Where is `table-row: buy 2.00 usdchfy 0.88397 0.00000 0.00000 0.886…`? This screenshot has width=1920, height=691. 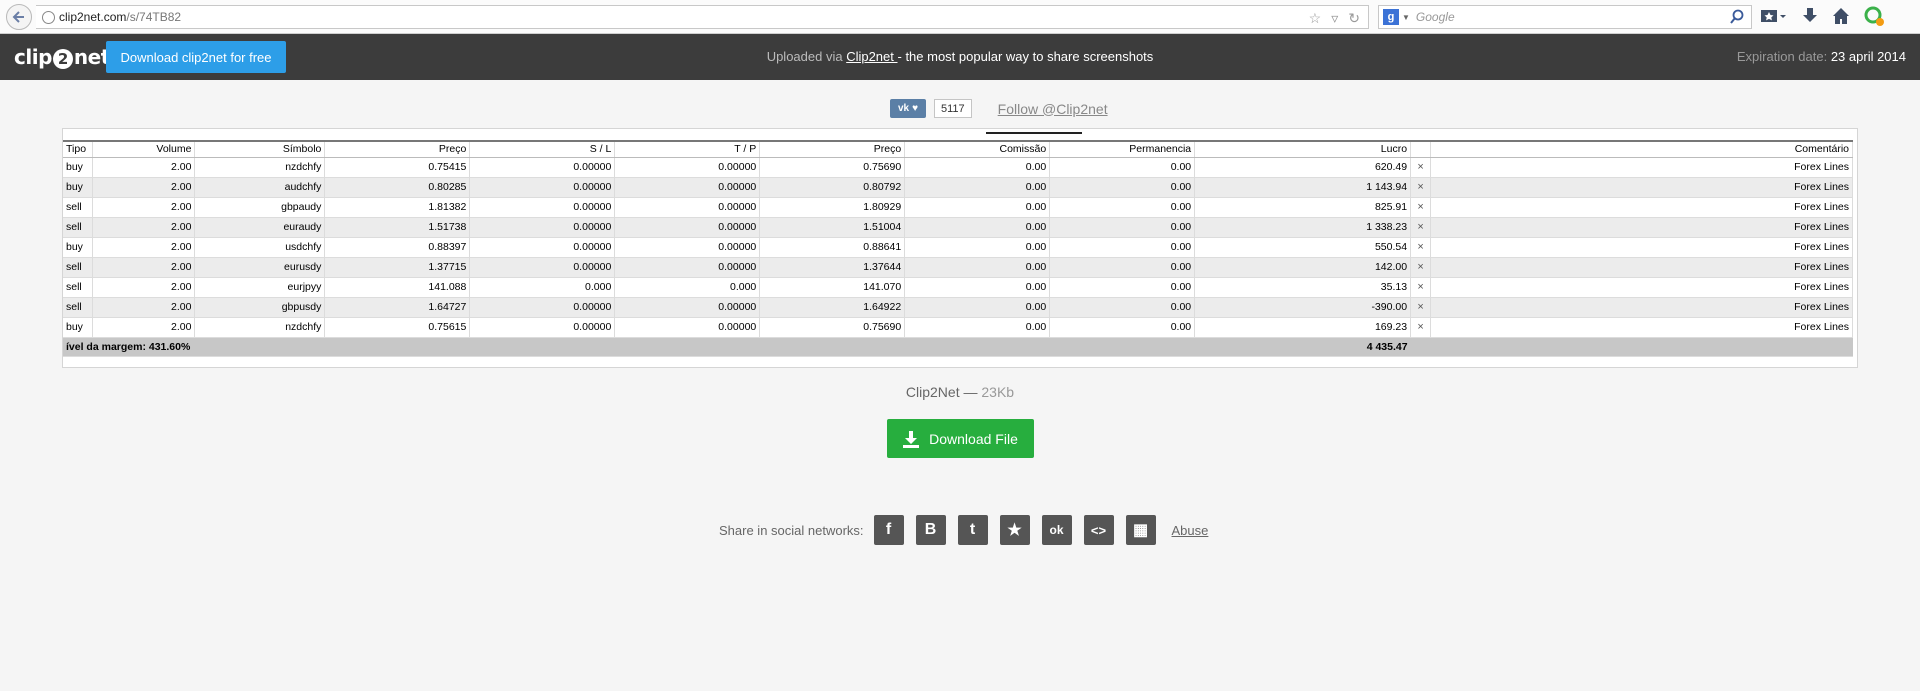
table-row: buy 2.00 usdchfy 0.88397 0.00000 0.00000 0.886… is located at coordinates (958, 247).